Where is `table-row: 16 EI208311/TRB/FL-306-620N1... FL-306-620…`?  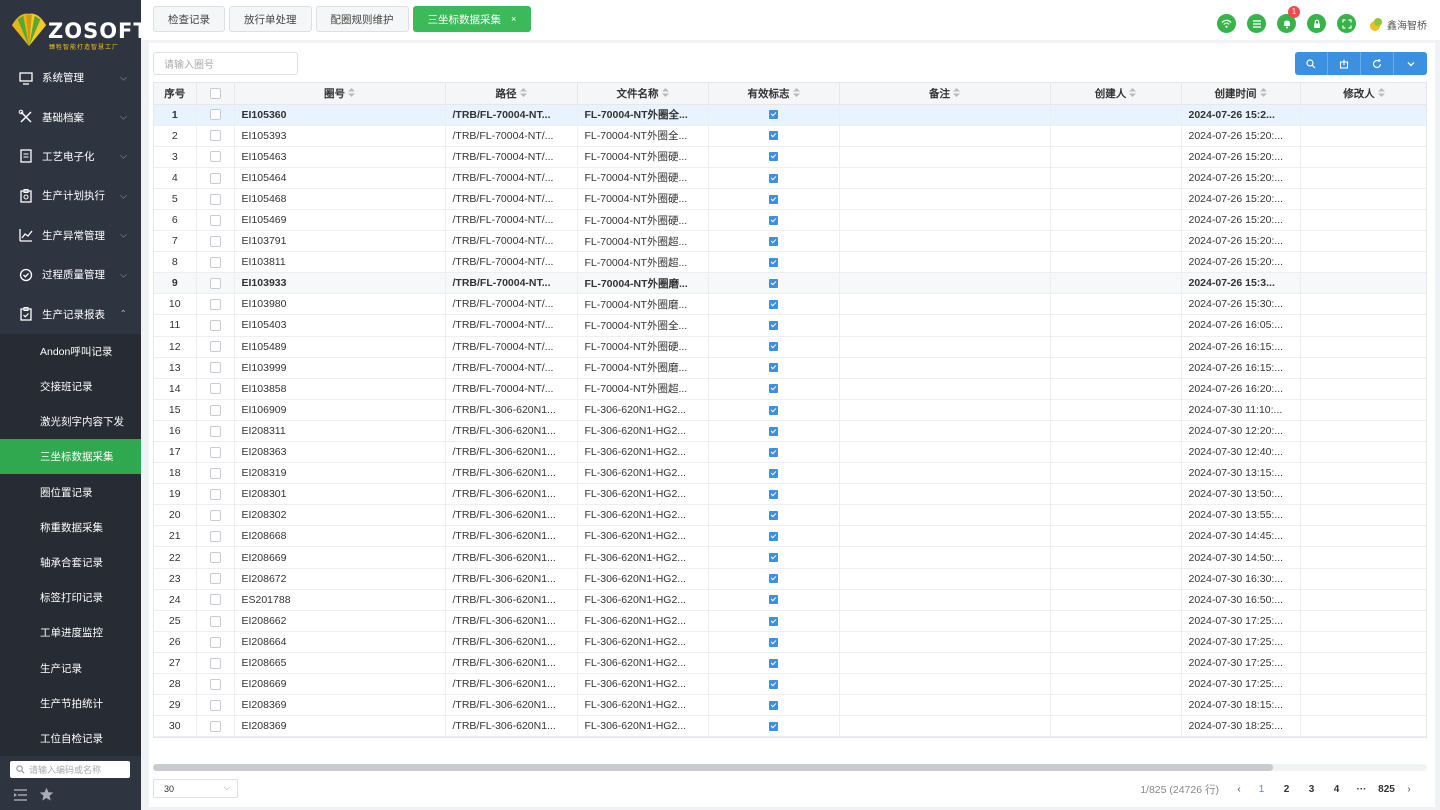 table-row: 16 EI208311/TRB/FL-306-620N1... FL-306-620… is located at coordinates (790, 431).